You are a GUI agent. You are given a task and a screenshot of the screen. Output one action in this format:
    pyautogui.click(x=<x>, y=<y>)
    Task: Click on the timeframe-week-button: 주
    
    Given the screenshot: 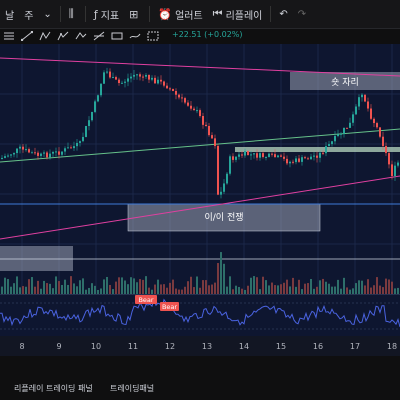 What is the action you would take?
    pyautogui.click(x=28, y=14)
    